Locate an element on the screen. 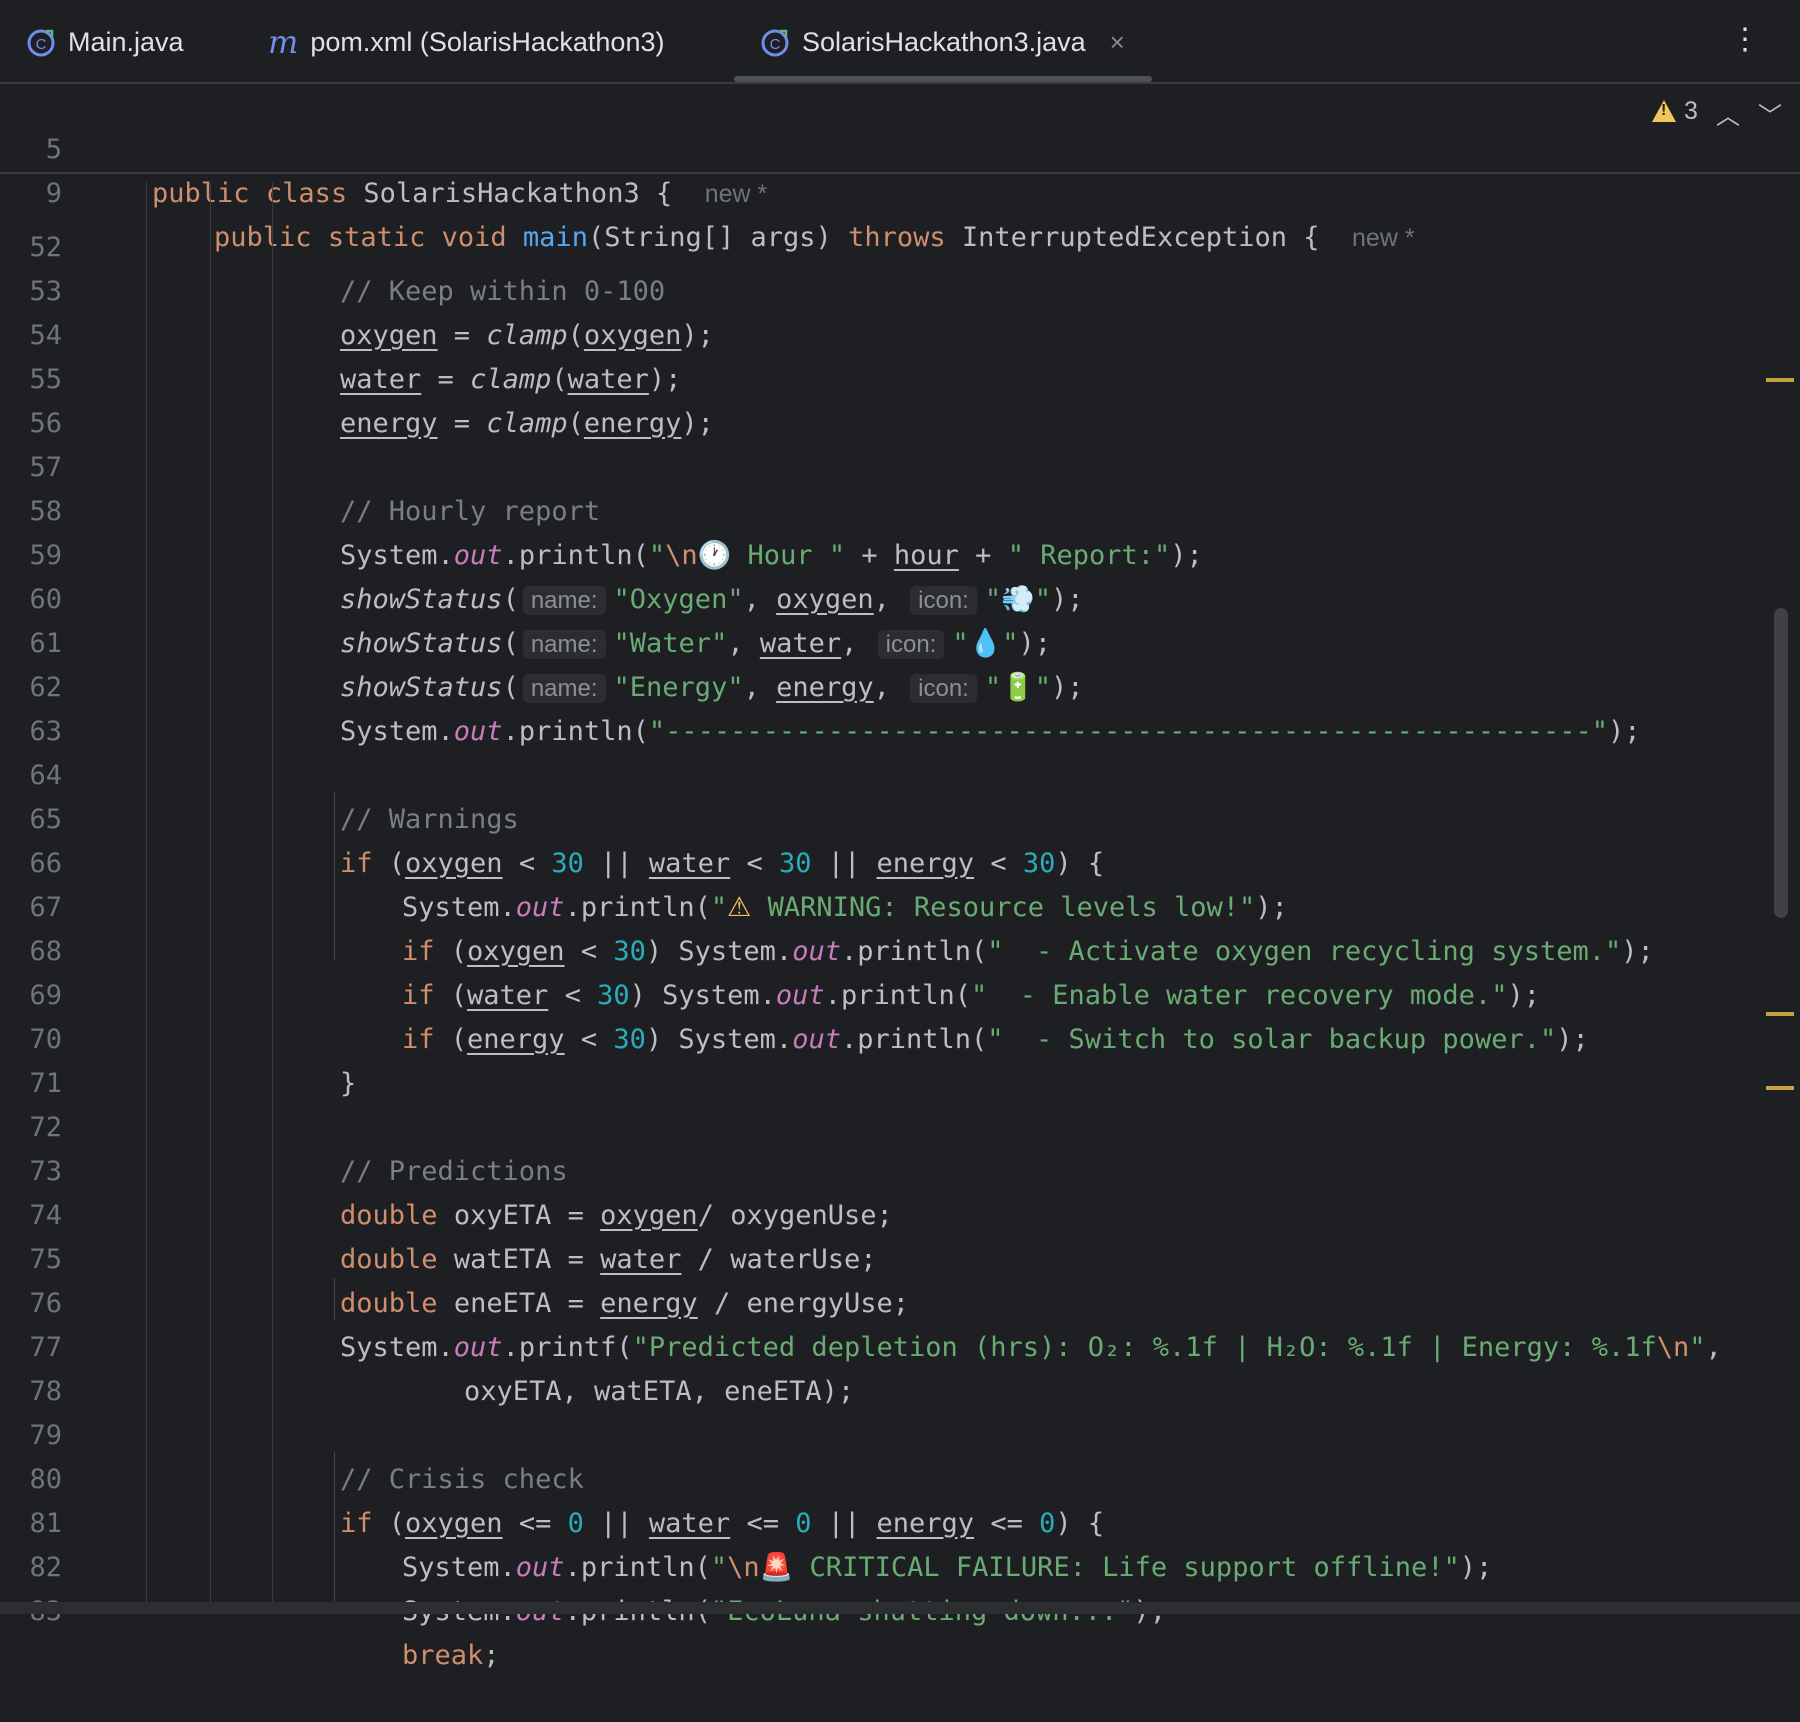 This screenshot has height=1722, width=1800. close-icon: × is located at coordinates (1117, 42).